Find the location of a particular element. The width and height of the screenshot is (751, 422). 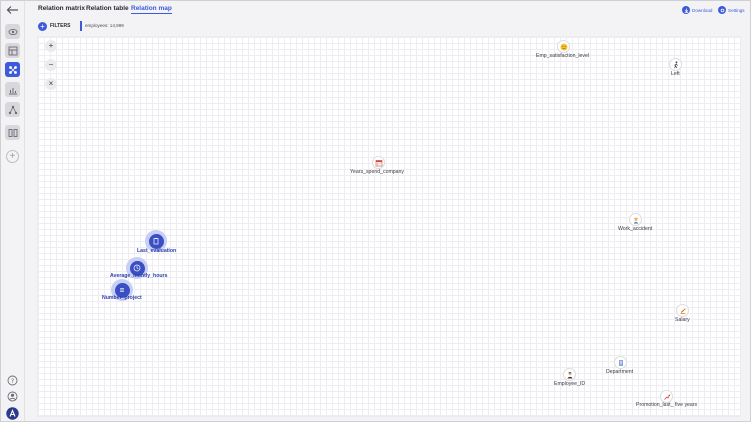

node-label: Last_evaluation is located at coordinates (157, 251).